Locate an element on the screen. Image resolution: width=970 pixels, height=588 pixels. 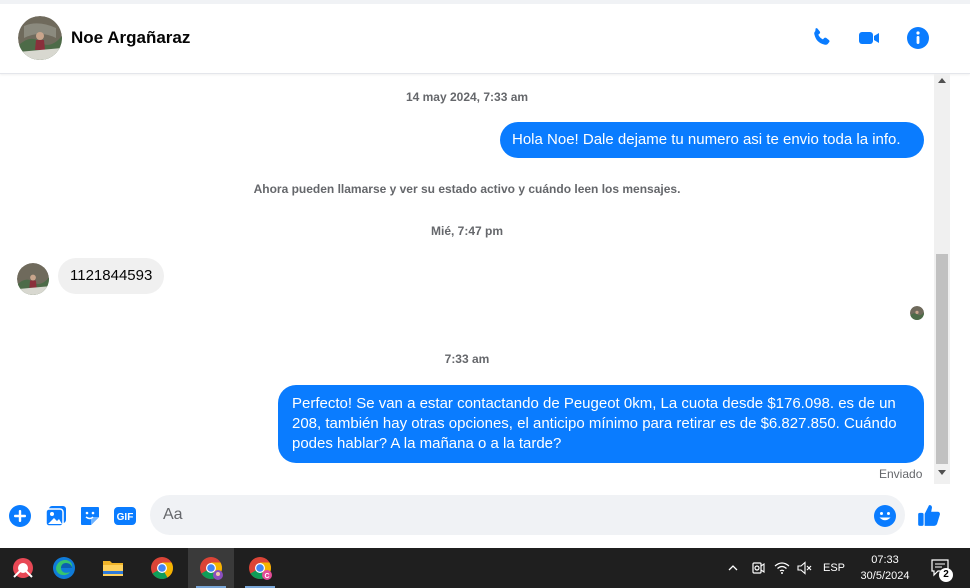
scrollbar is located at coordinates (942, 279).